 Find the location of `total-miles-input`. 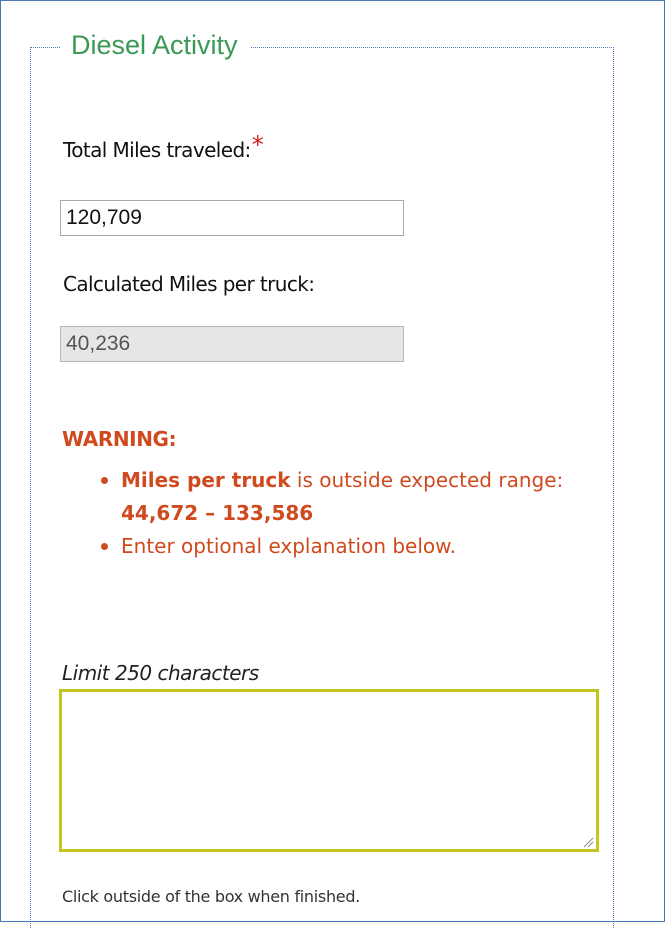

total-miles-input is located at coordinates (232, 218).